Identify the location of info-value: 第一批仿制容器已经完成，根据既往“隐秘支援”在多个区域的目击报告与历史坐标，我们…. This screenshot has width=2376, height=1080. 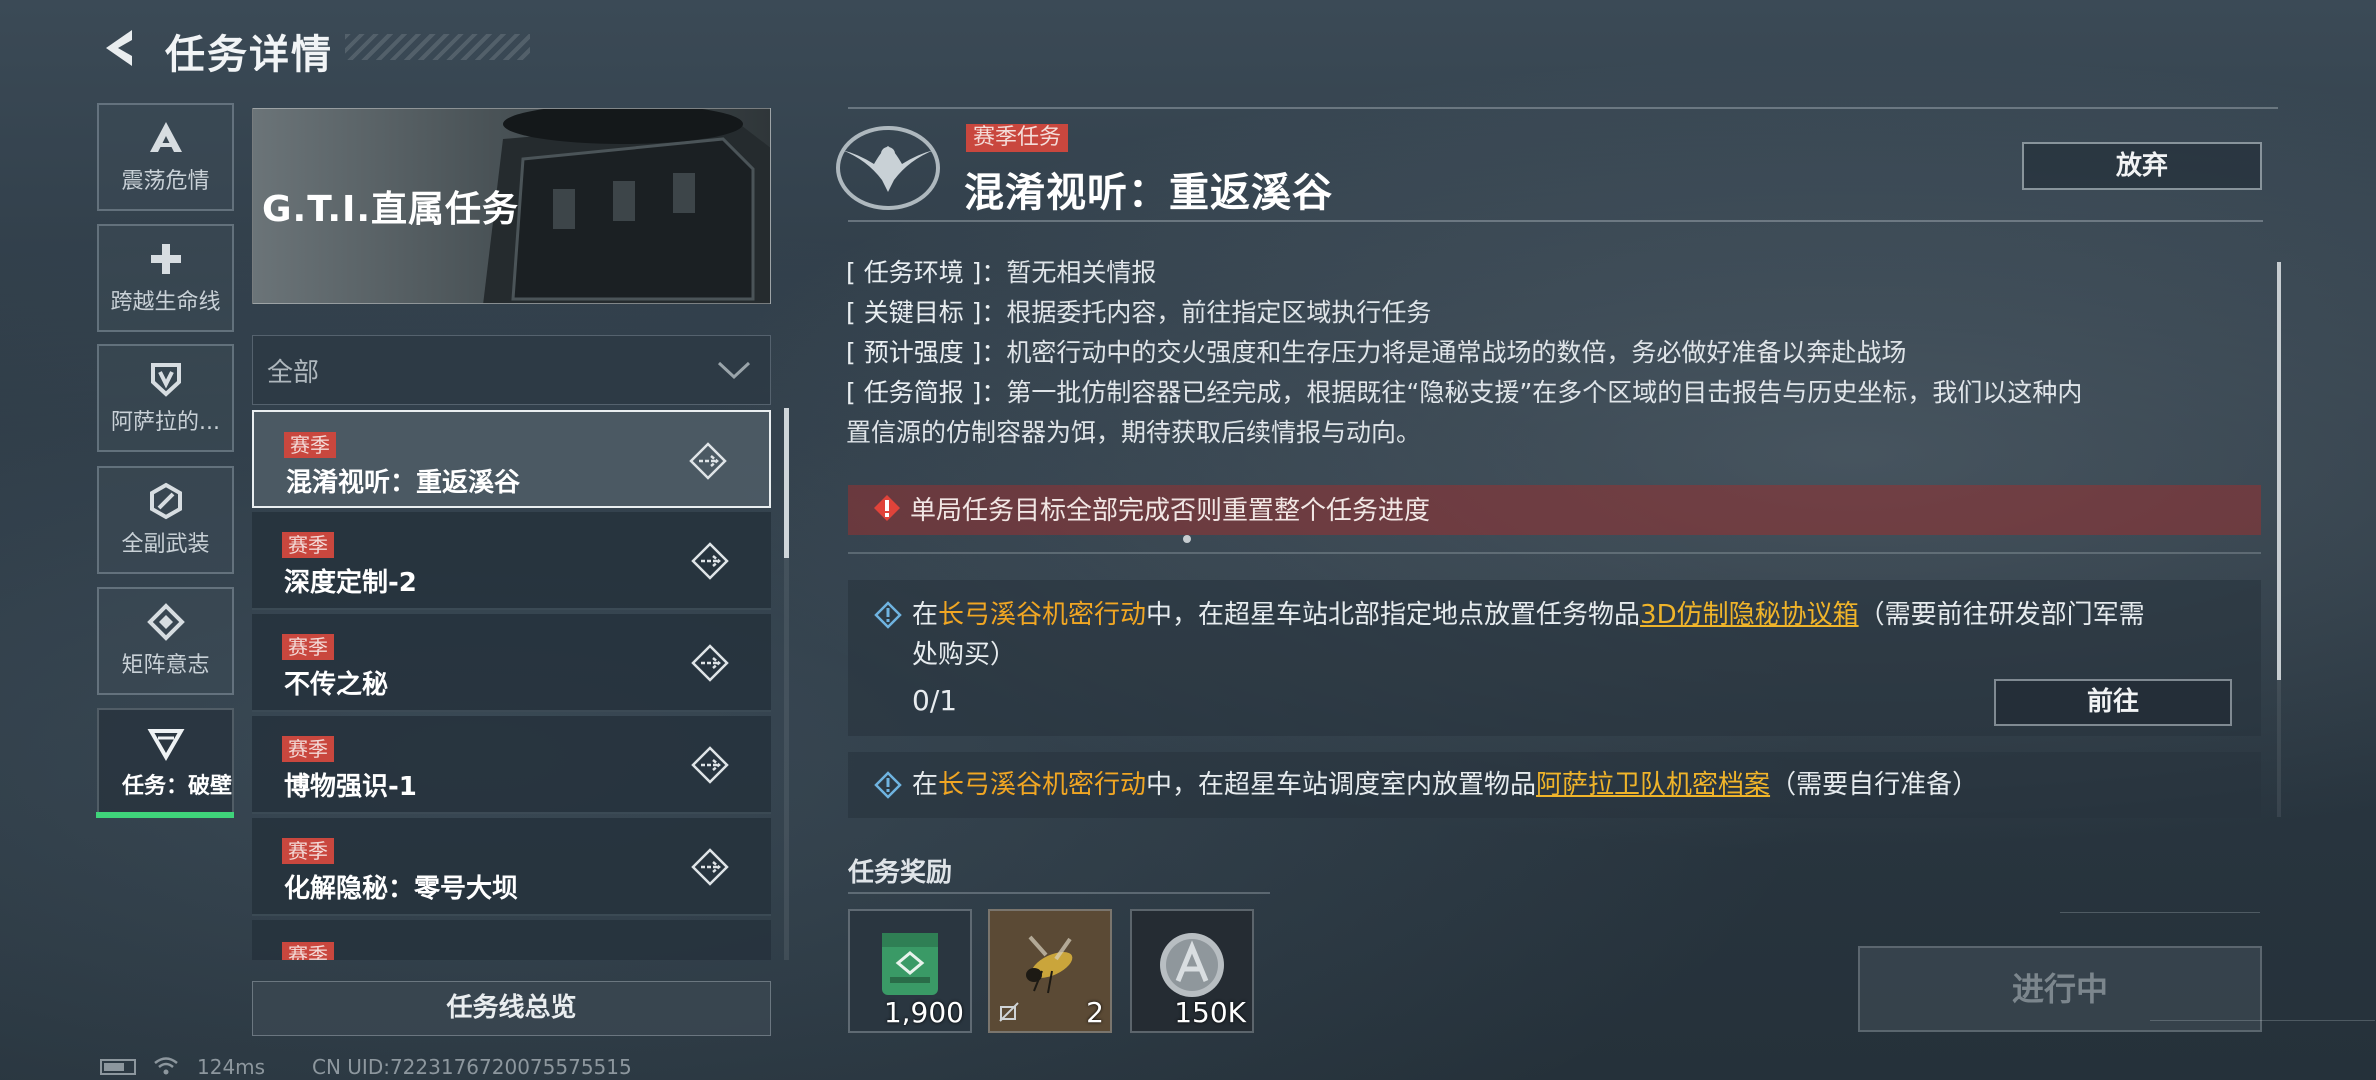
(1544, 392).